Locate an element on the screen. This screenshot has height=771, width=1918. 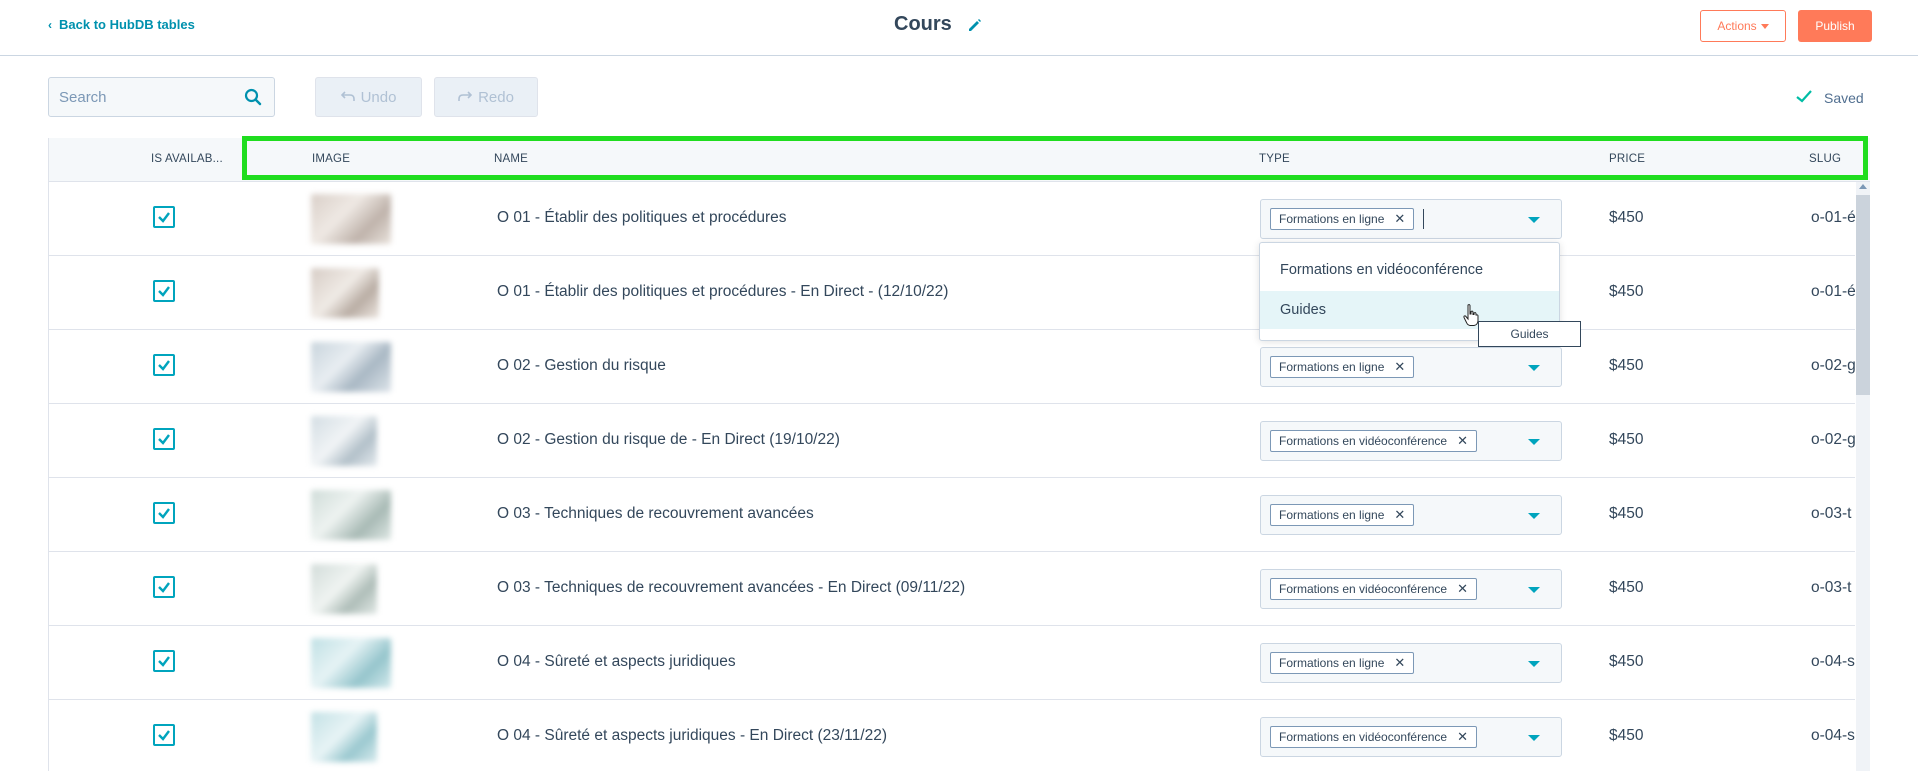
option-tooltip: Guides is located at coordinates (1529, 334).